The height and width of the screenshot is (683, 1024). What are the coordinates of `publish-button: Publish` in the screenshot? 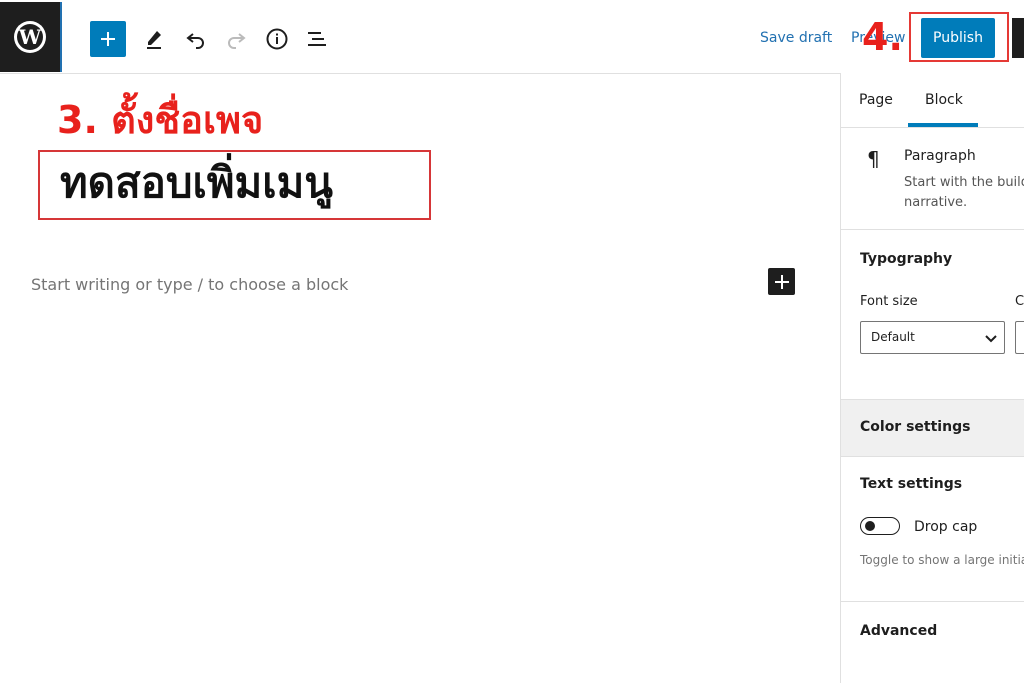 It's located at (958, 38).